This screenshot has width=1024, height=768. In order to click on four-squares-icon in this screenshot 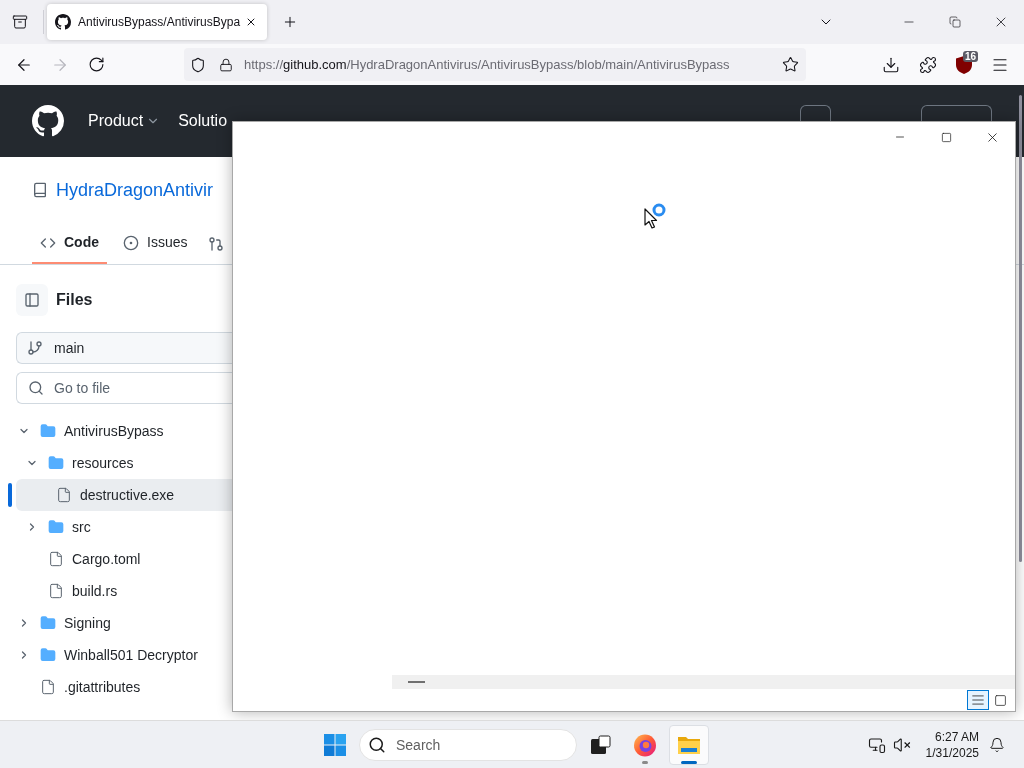, I will do `click(335, 744)`.